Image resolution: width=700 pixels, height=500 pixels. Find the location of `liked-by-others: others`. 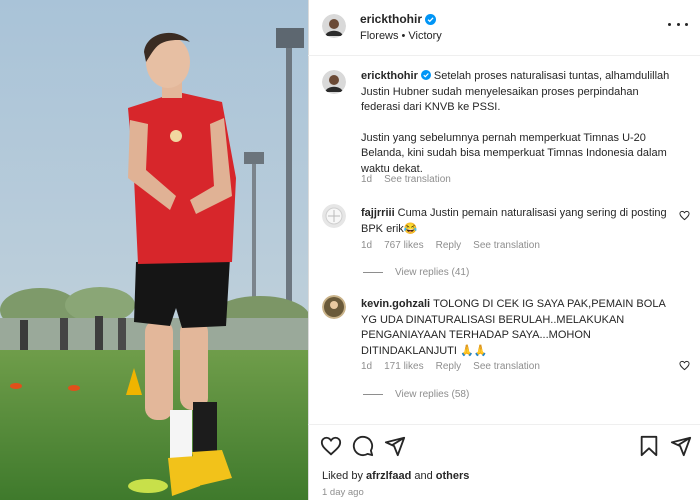

liked-by-others: others is located at coordinates (453, 476).